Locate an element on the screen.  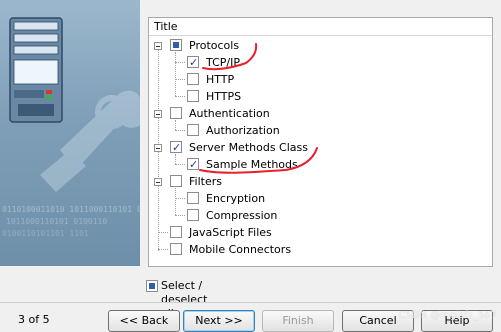
tree-item-protocols: Protocols is located at coordinates (320, 45).